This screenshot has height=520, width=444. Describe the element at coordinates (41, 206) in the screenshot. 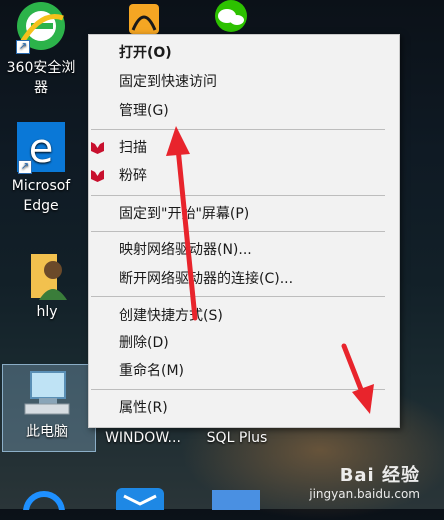

I see `icon-label: Edge` at that location.